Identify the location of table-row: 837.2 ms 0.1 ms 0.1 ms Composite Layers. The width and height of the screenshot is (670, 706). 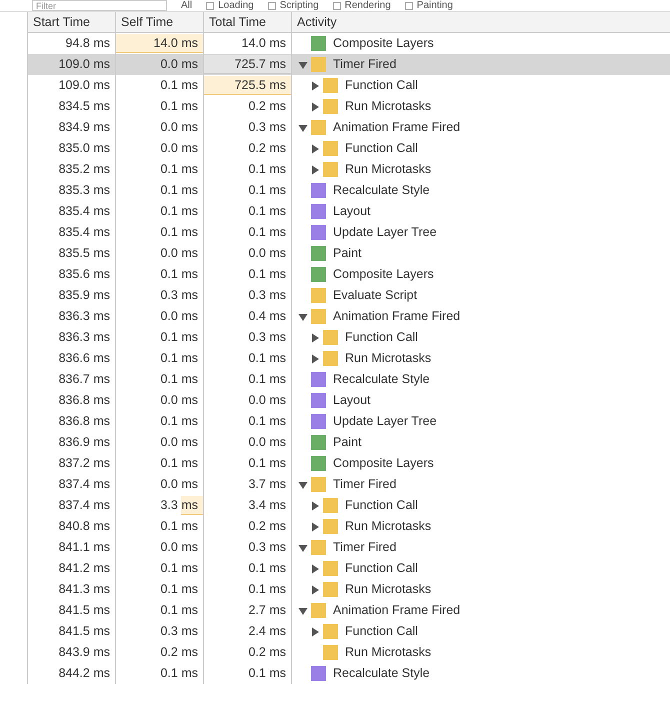
(349, 463).